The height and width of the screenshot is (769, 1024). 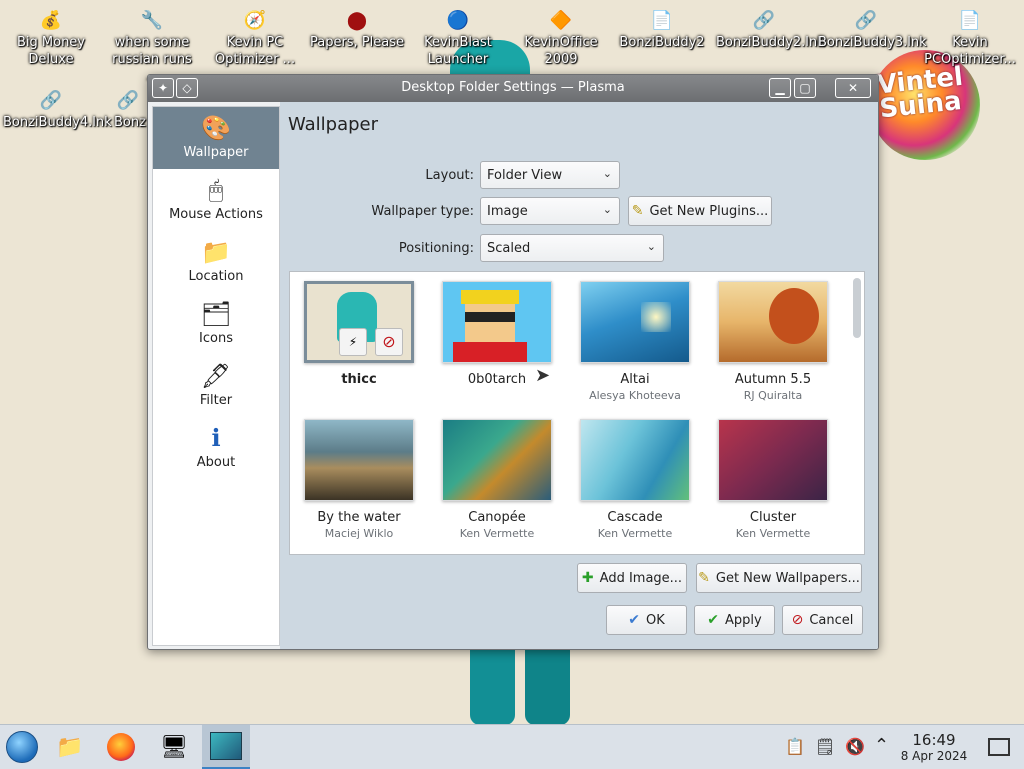 What do you see at coordinates (543, 375) in the screenshot?
I see `cursor-icon: ➤` at bounding box center [543, 375].